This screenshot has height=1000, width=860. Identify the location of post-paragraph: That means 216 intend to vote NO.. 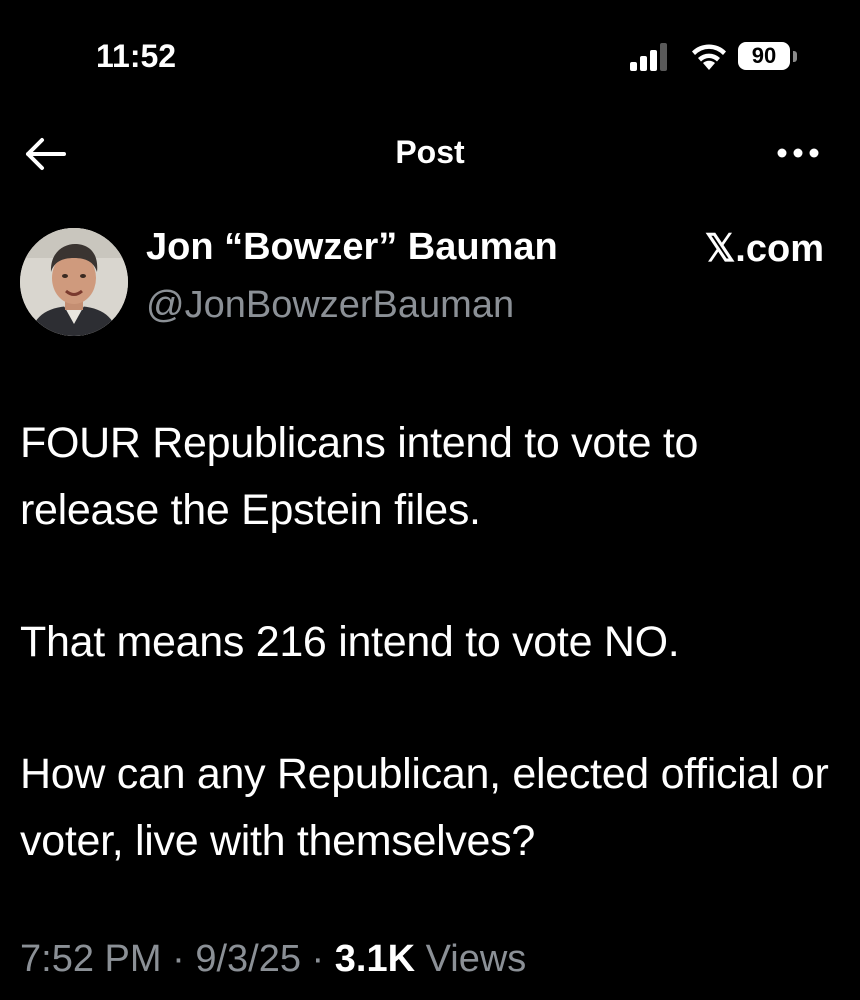
(350, 642).